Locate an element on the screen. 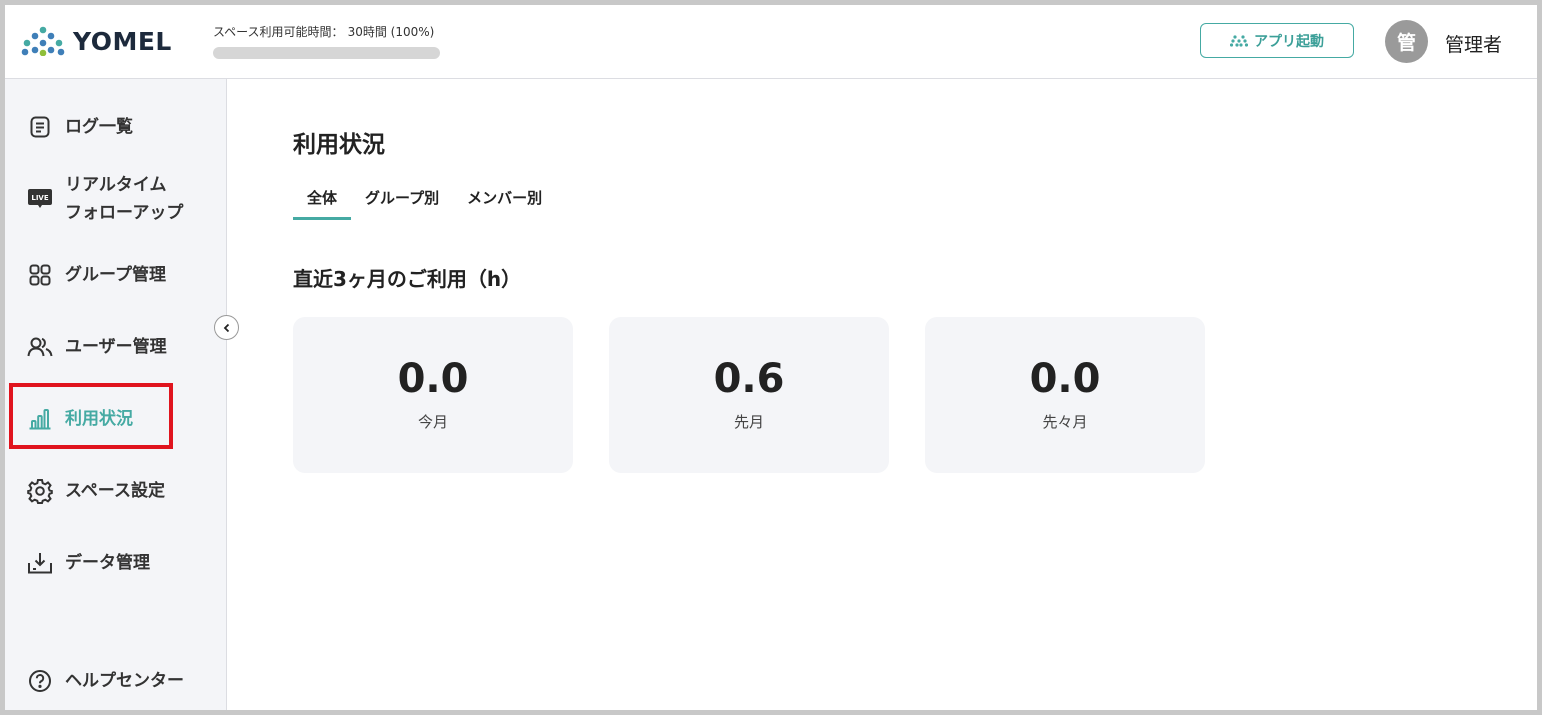  bar-chart-icon is located at coordinates (40, 419).